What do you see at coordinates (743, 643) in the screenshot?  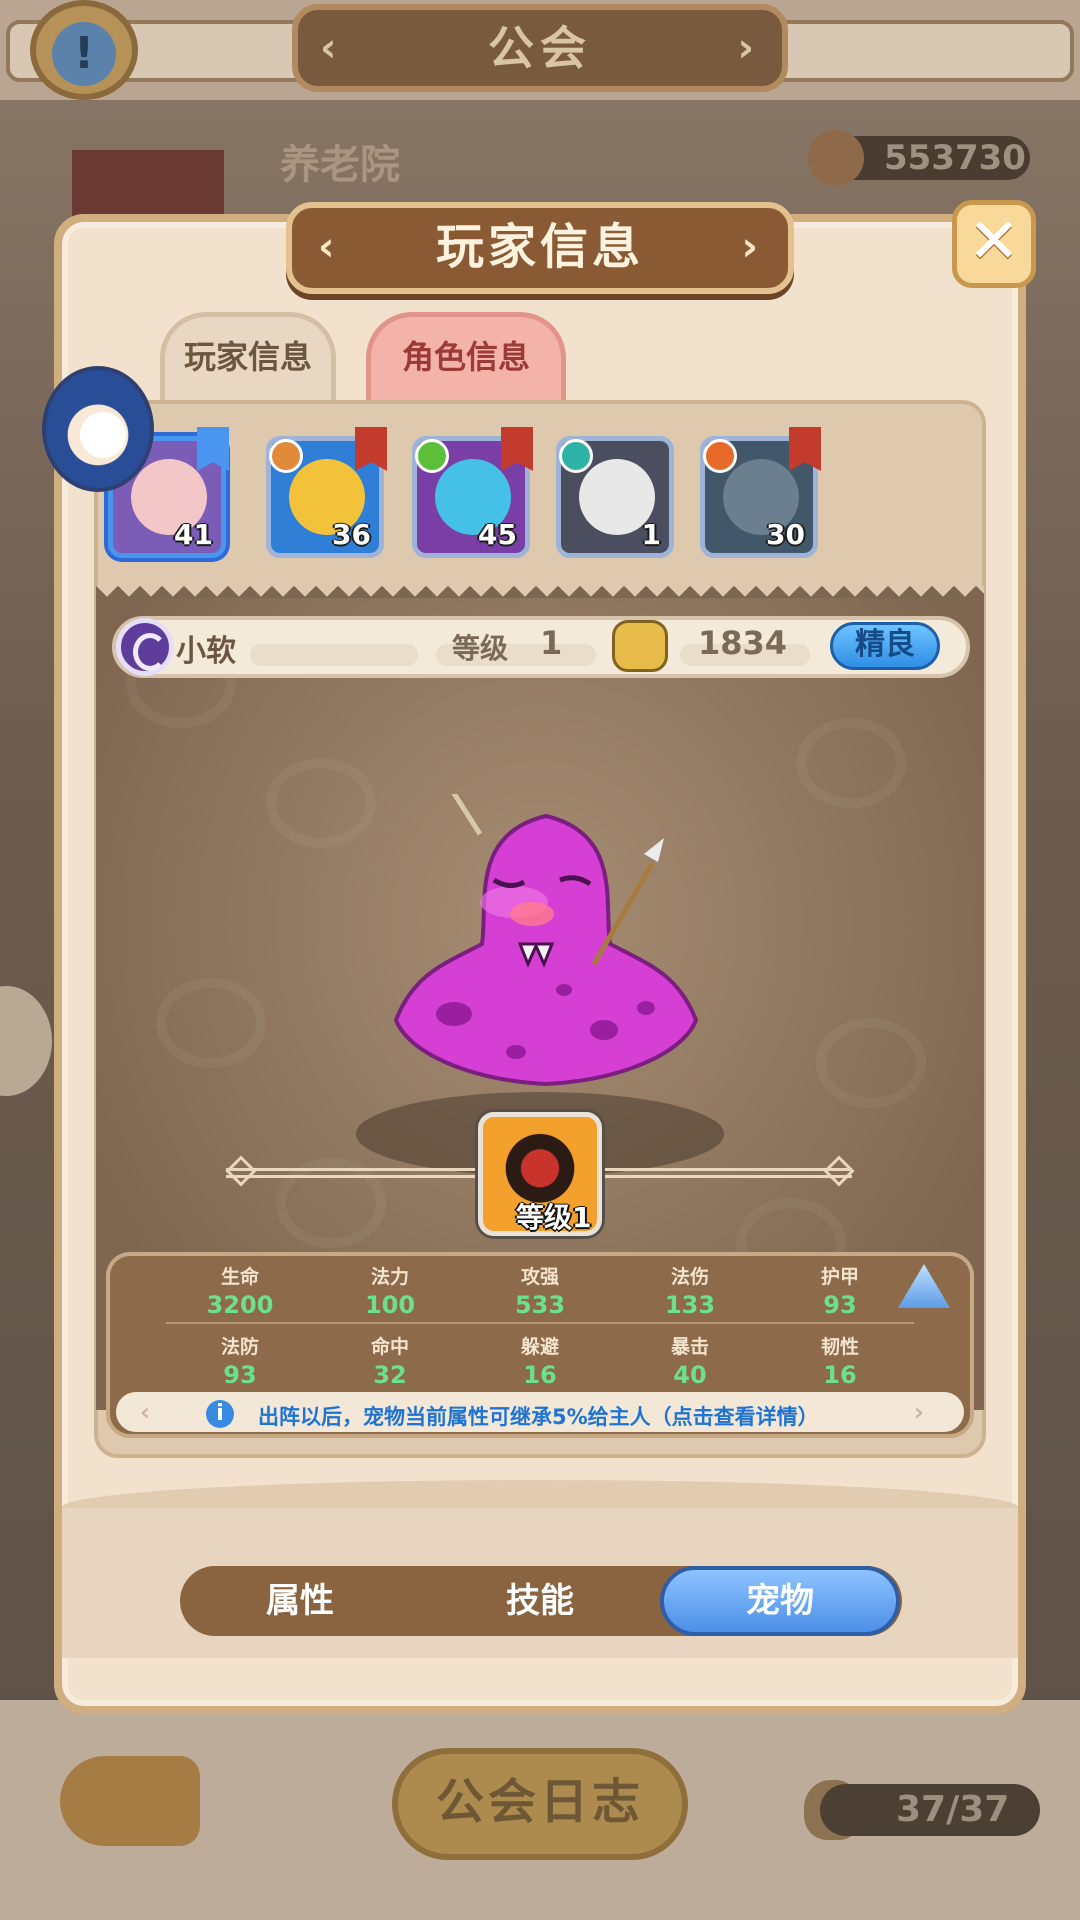 I see `pet-power-value: 1834` at bounding box center [743, 643].